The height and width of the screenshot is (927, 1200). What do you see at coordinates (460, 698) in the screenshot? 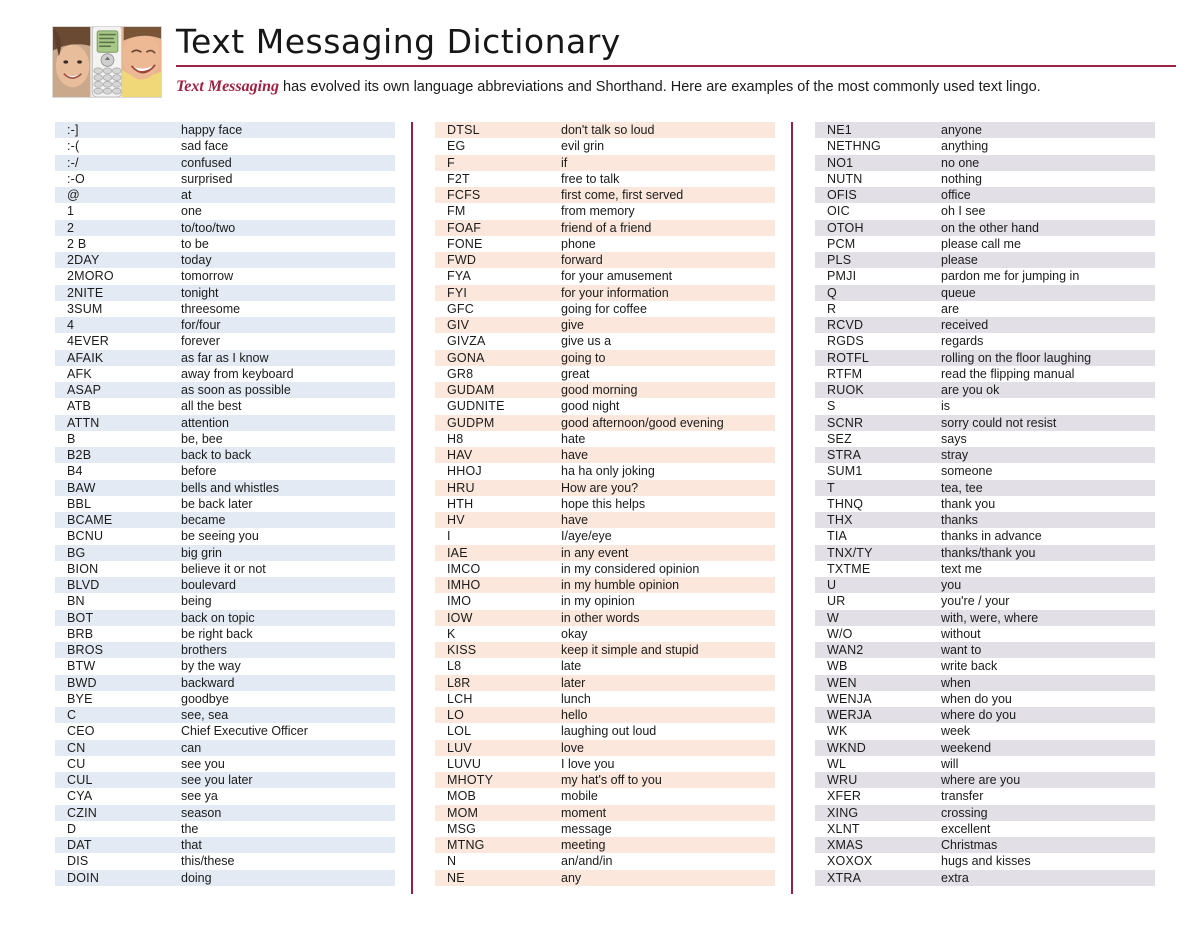
I see `abbreviation-term: LCH` at bounding box center [460, 698].